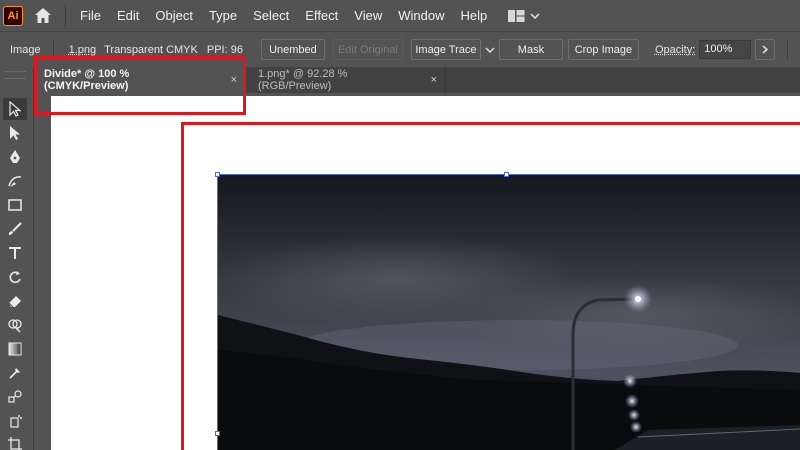  I want to click on workspace-switcher, so click(524, 16).